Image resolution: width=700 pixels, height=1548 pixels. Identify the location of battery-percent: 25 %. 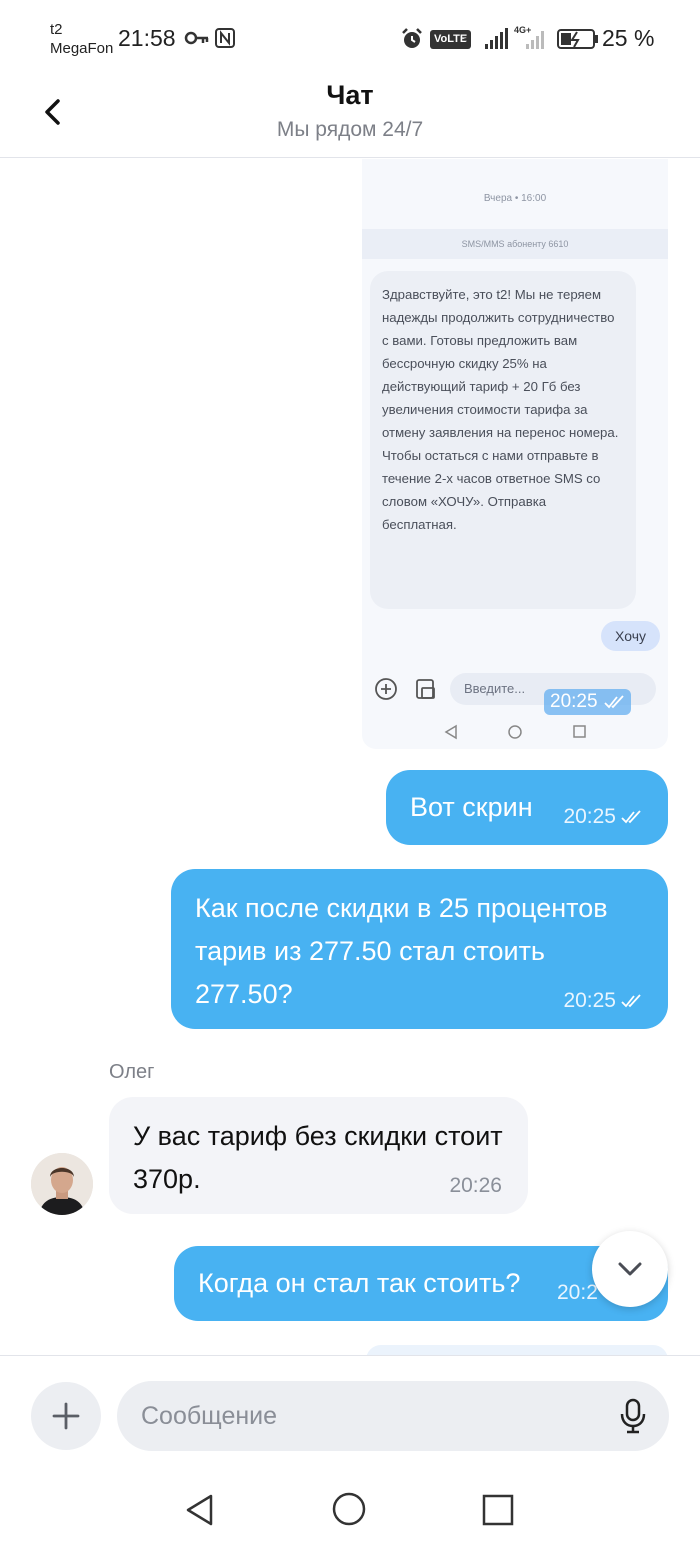
(628, 38).